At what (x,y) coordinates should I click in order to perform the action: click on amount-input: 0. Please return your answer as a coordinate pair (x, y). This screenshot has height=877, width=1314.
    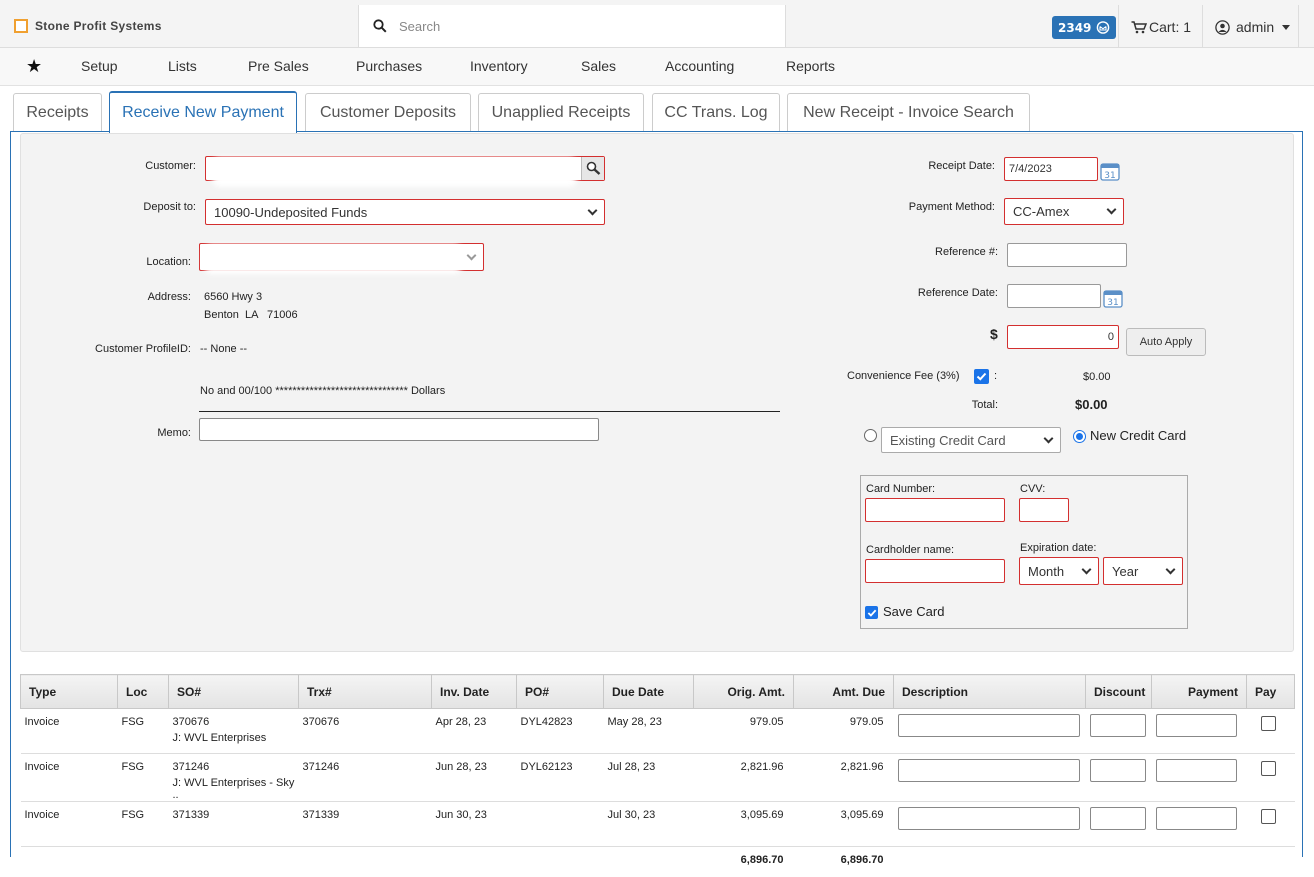
    Looking at the image, I should click on (1063, 337).